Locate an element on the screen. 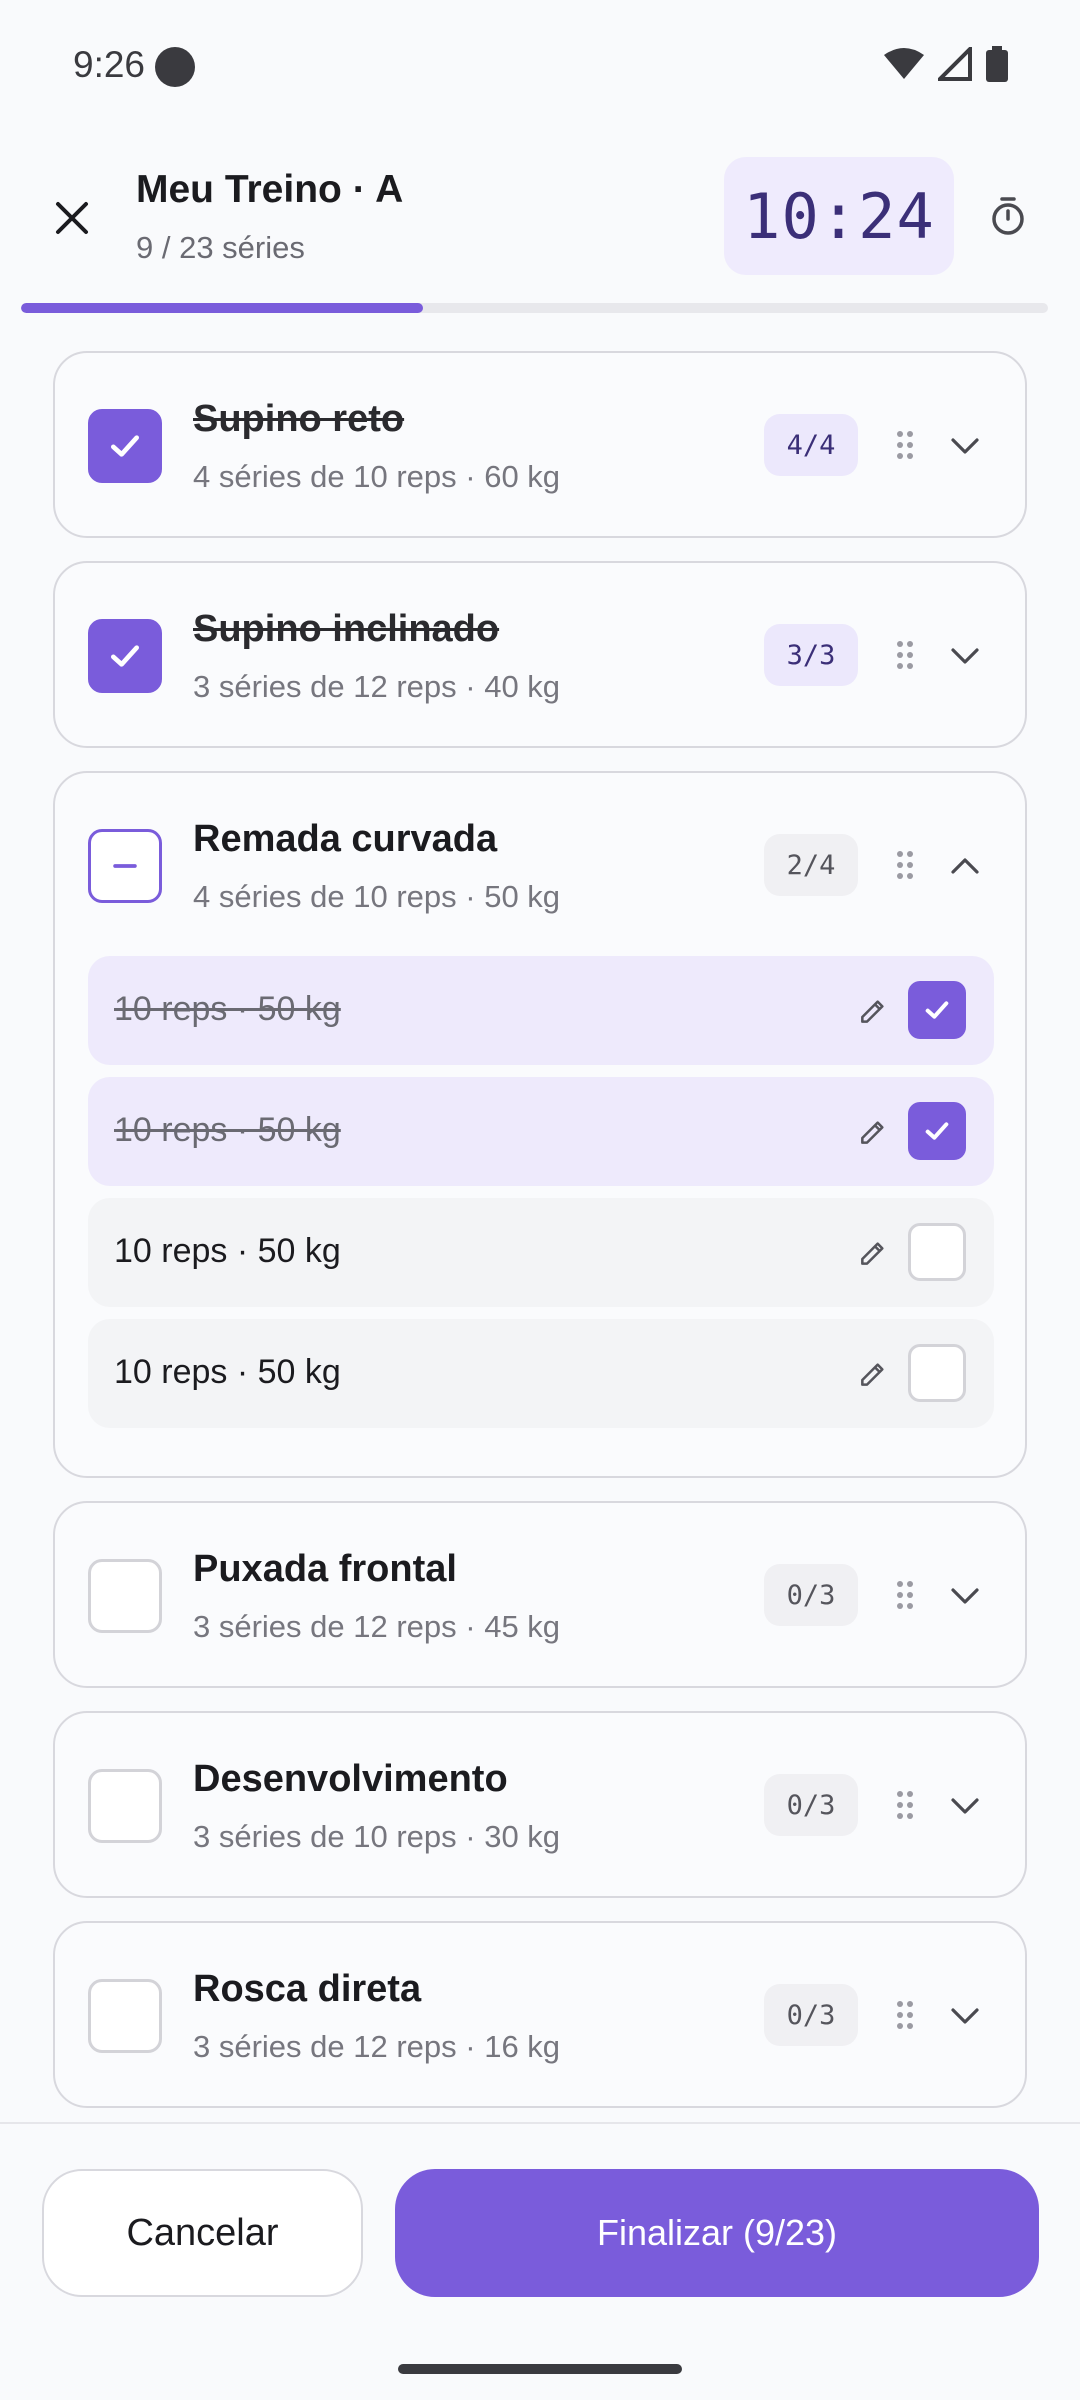  exercise-name: Supino reto is located at coordinates (299, 419).